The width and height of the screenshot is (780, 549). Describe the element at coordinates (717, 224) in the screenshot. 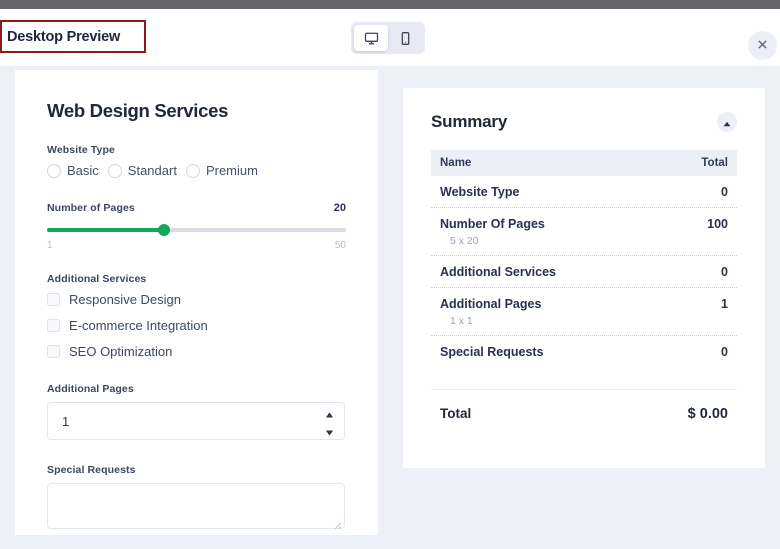

I see `row-total: 100` at that location.